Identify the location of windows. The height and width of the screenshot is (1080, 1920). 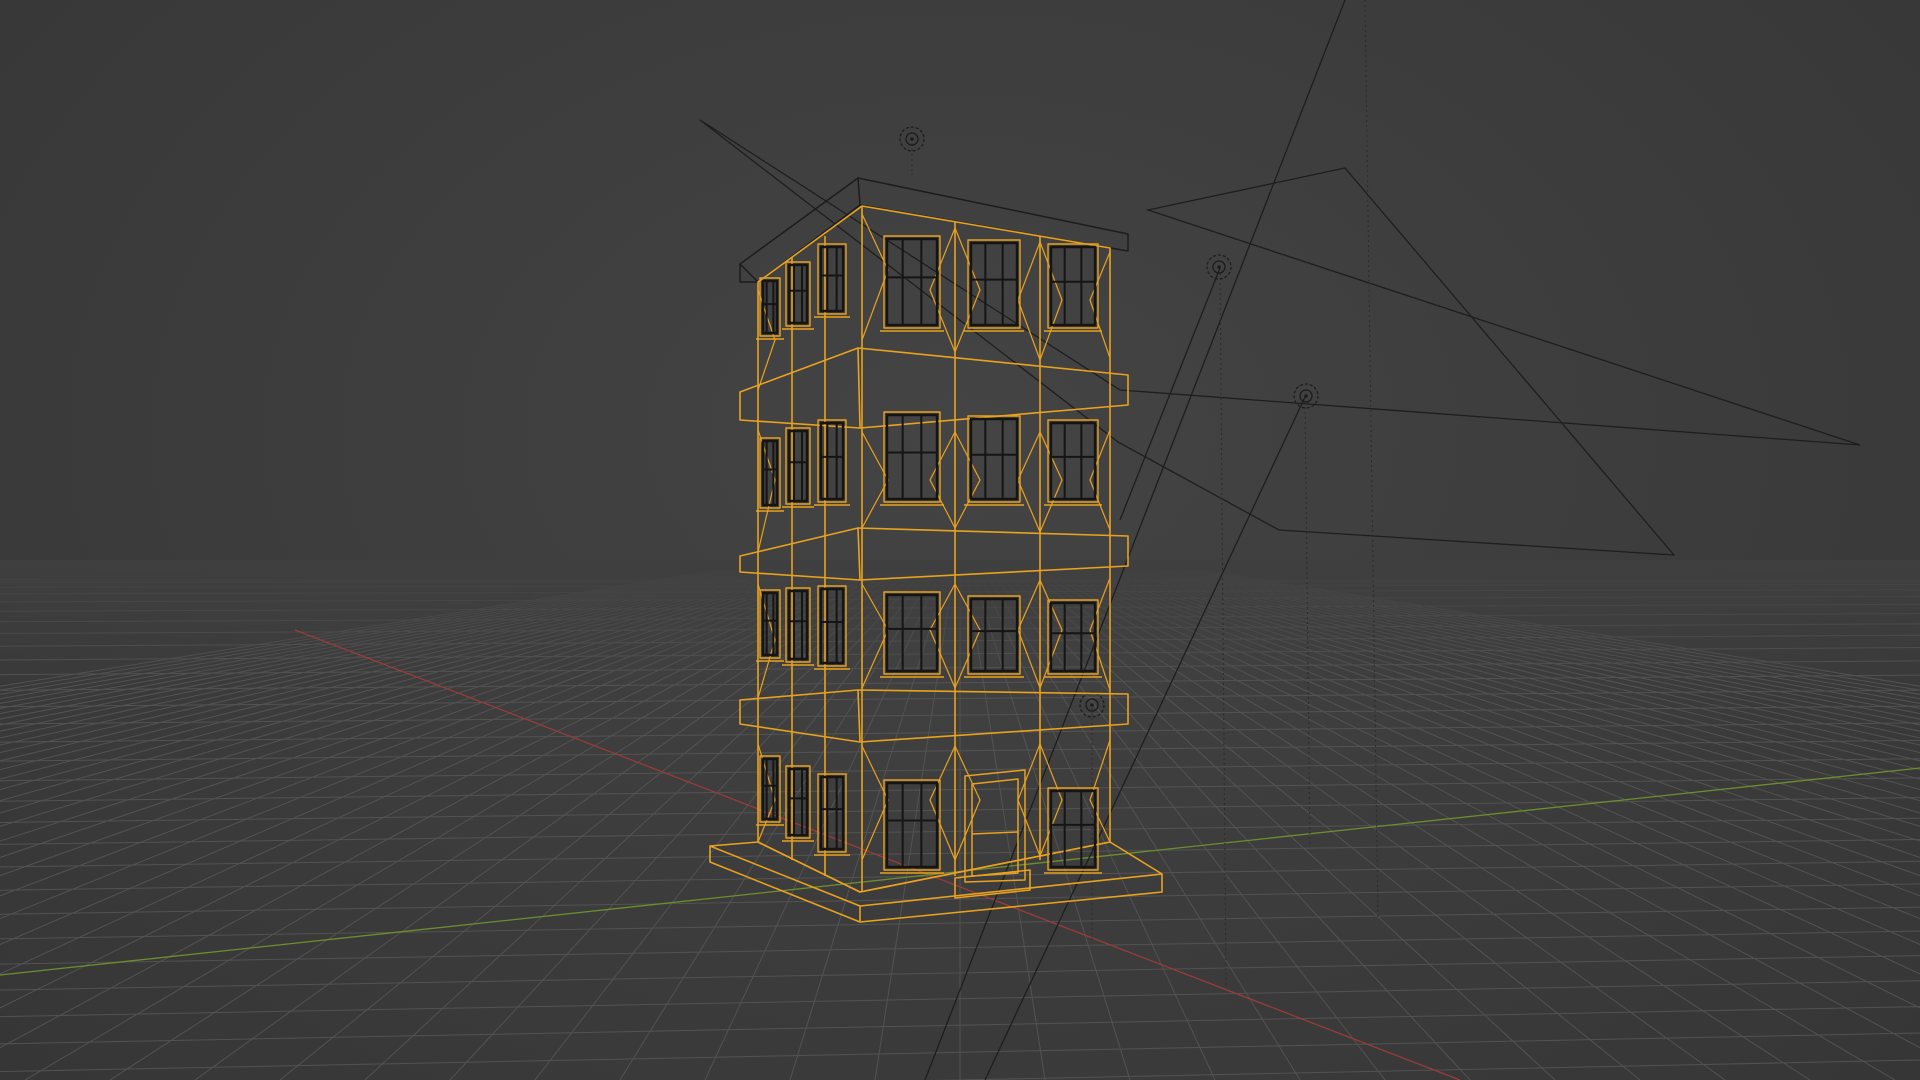
(929, 554).